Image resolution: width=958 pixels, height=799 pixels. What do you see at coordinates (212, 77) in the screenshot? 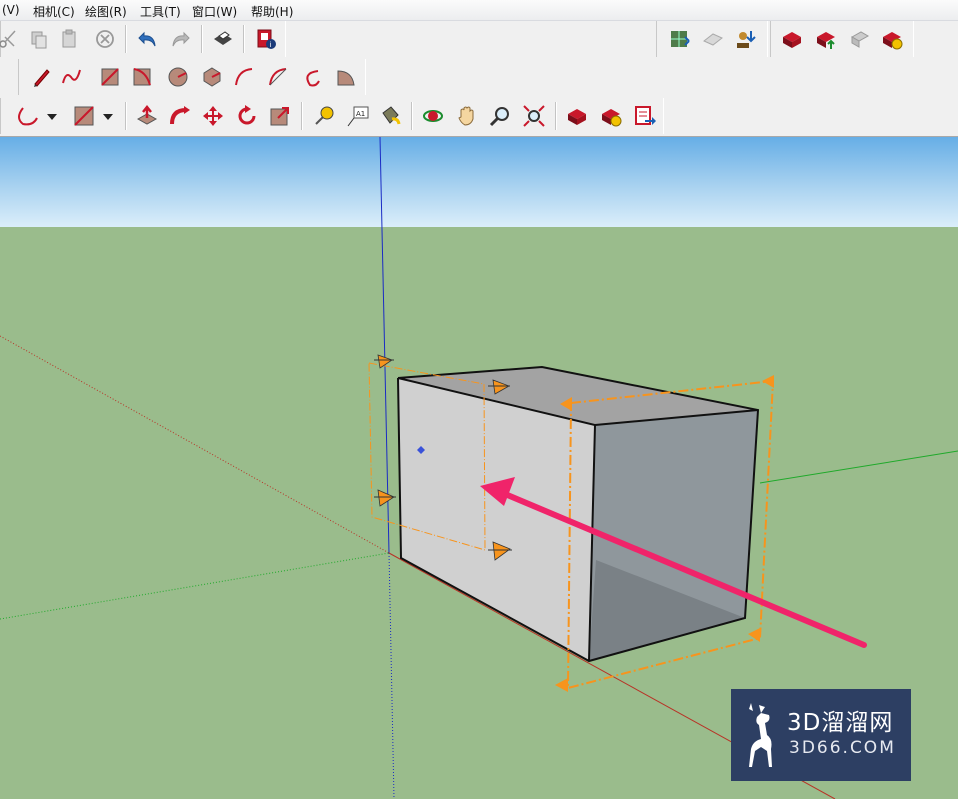
I see `polygon-icon` at bounding box center [212, 77].